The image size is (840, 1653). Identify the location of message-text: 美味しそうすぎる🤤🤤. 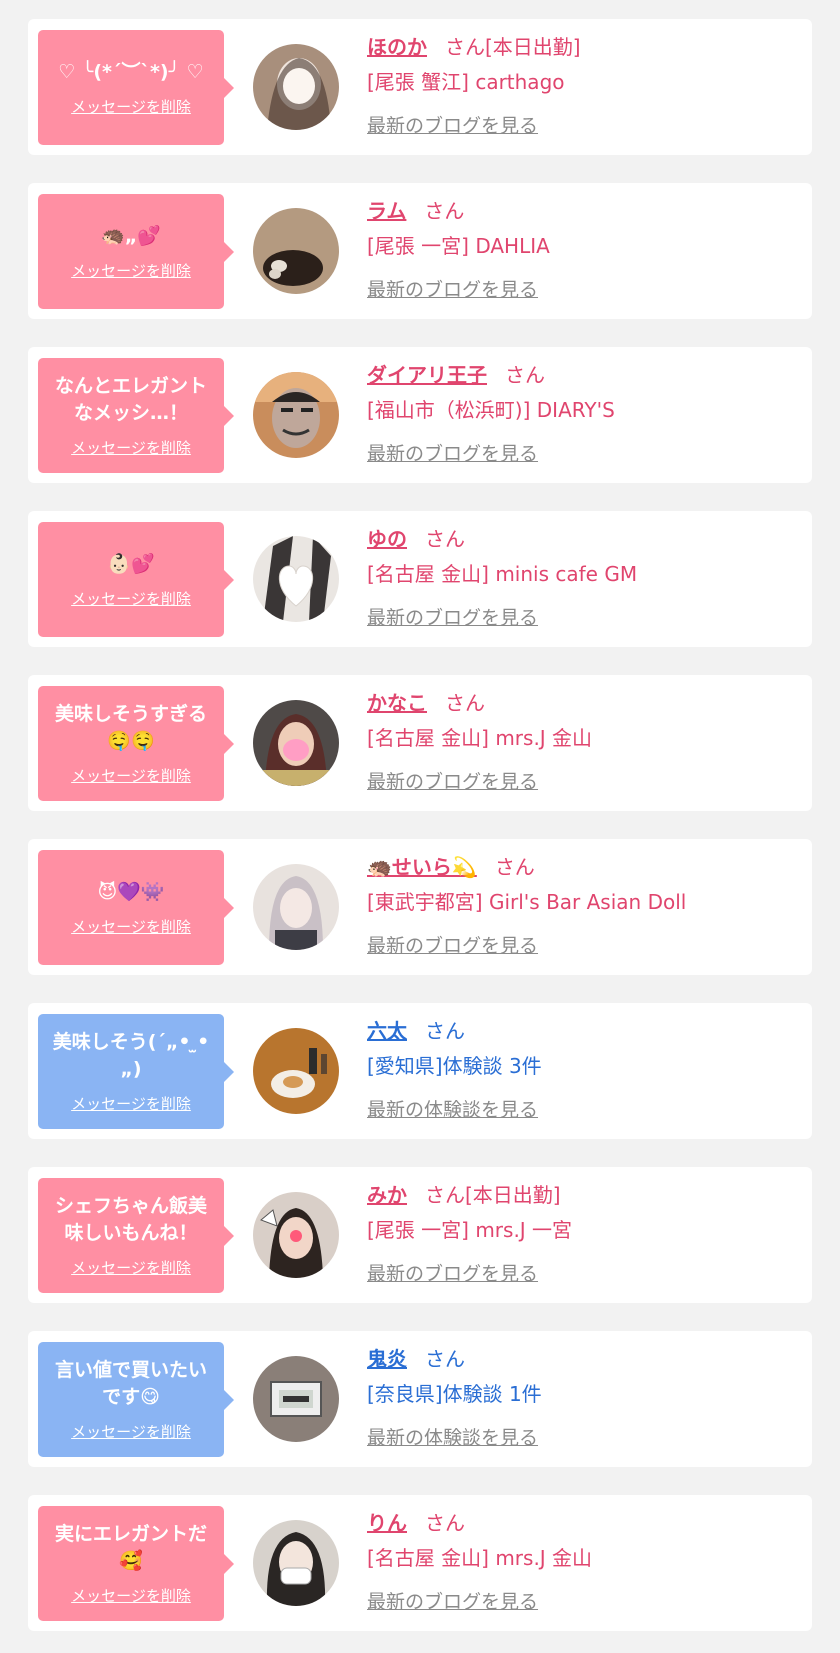
(130, 727).